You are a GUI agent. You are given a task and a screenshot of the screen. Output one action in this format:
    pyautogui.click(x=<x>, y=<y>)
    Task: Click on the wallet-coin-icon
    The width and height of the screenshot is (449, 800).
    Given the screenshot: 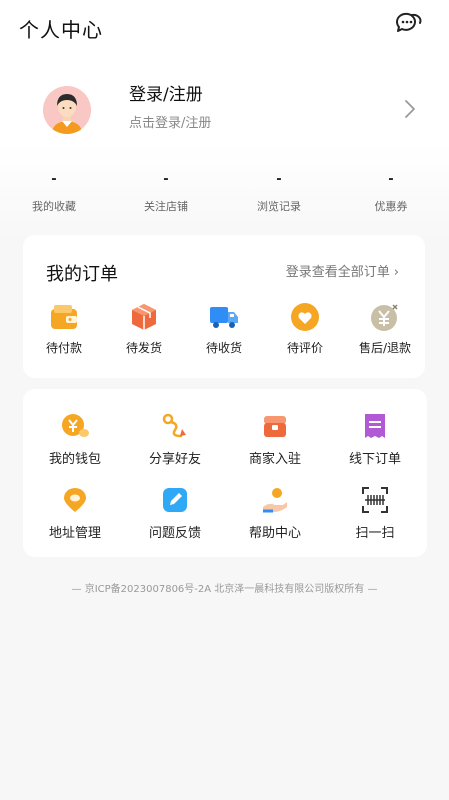 What is the action you would take?
    pyautogui.click(x=75, y=425)
    